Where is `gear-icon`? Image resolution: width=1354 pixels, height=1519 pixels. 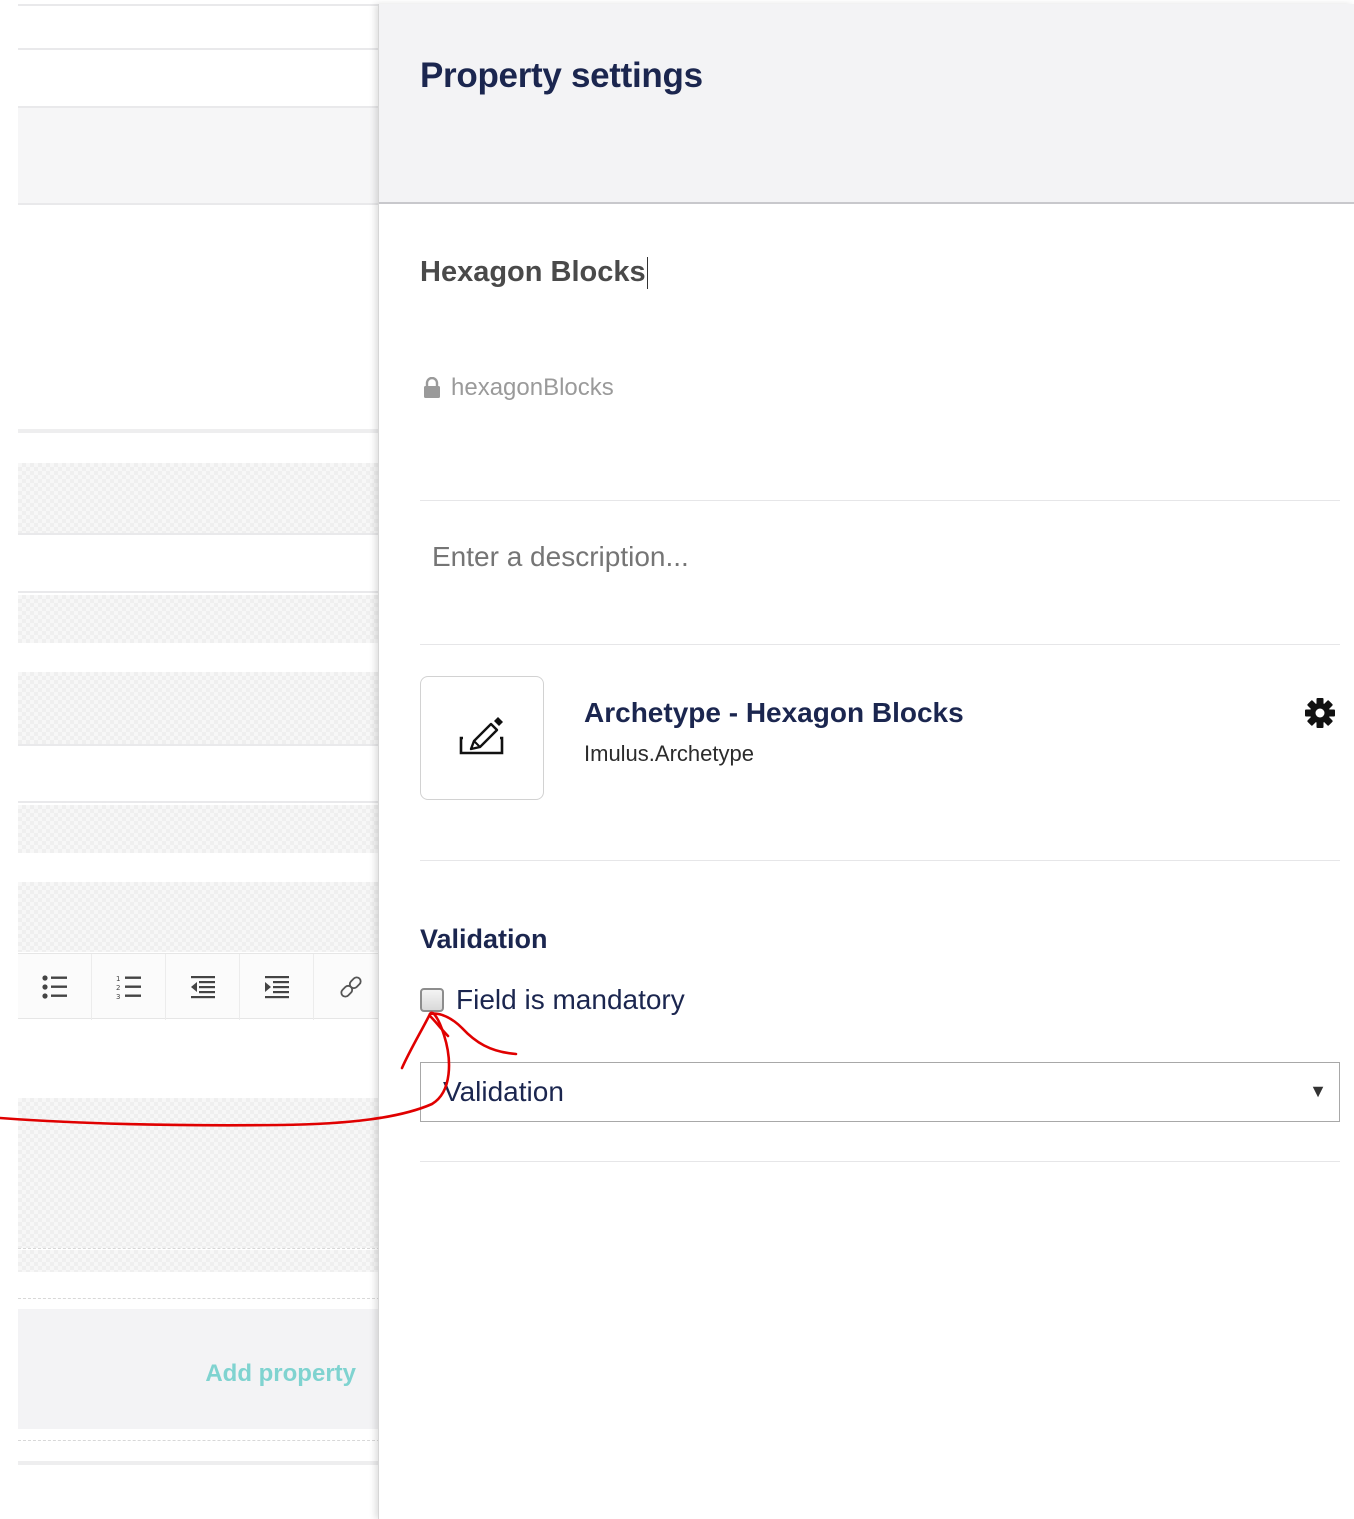
gear-icon is located at coordinates (1320, 713).